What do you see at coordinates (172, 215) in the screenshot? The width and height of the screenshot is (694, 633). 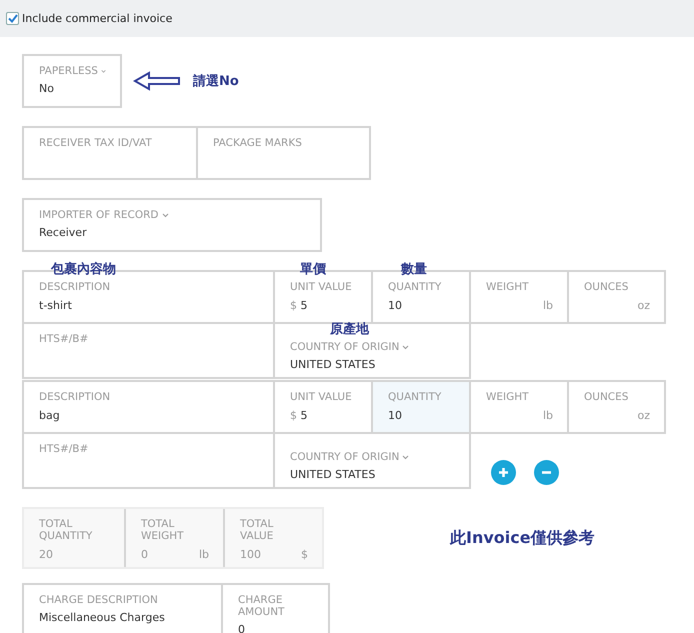 I see `field-label: IMPORTER OF RECORD` at bounding box center [172, 215].